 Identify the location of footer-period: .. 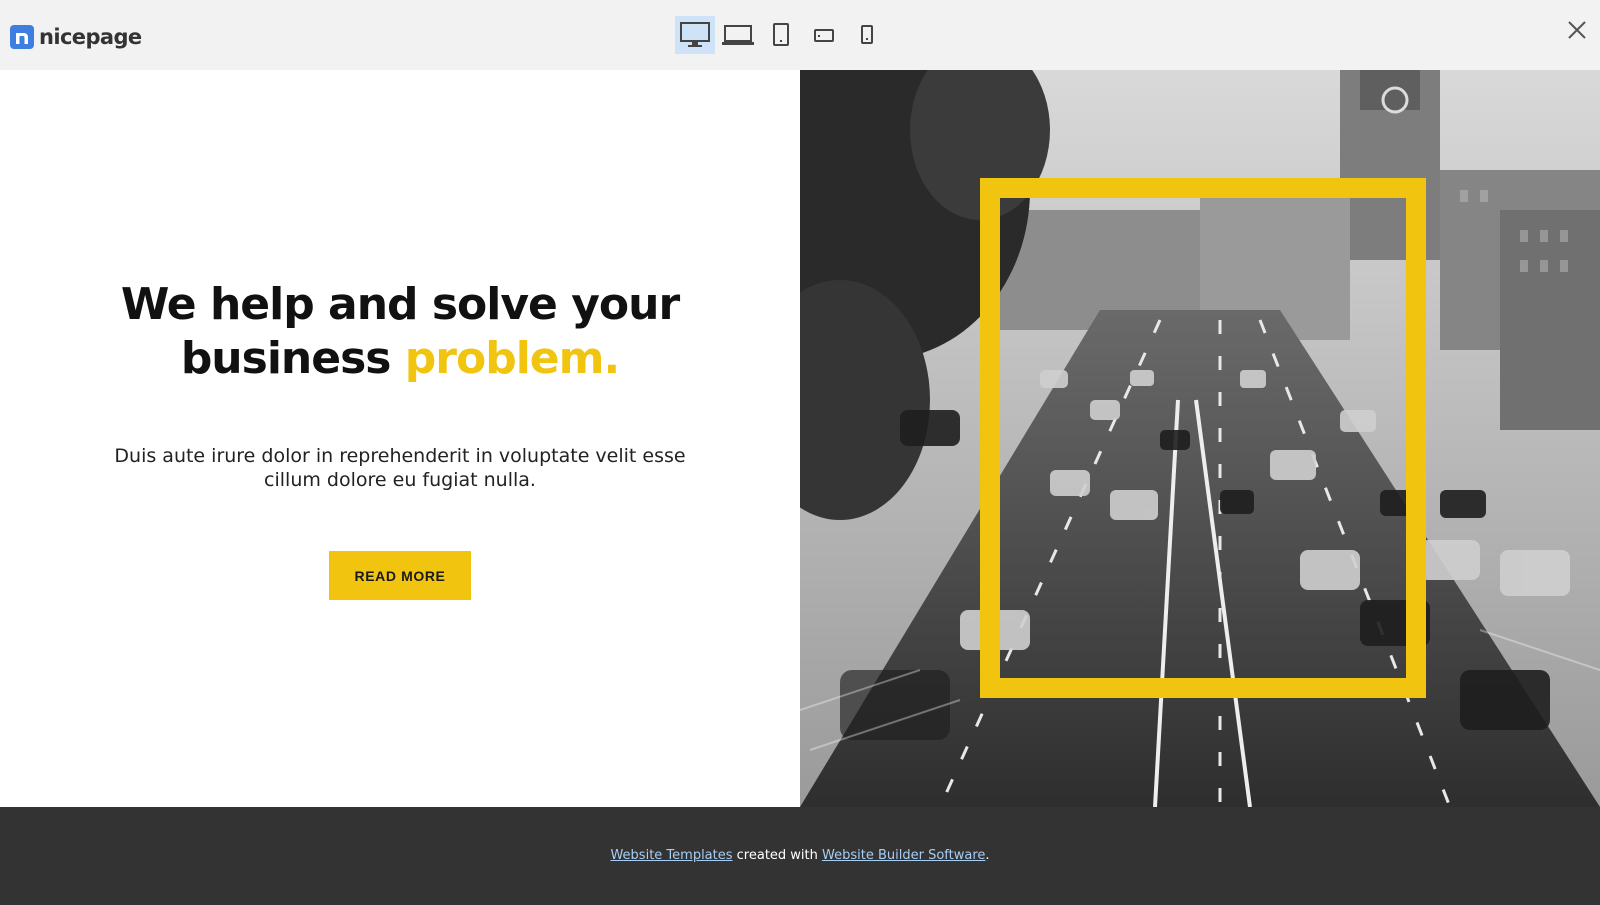
(987, 855).